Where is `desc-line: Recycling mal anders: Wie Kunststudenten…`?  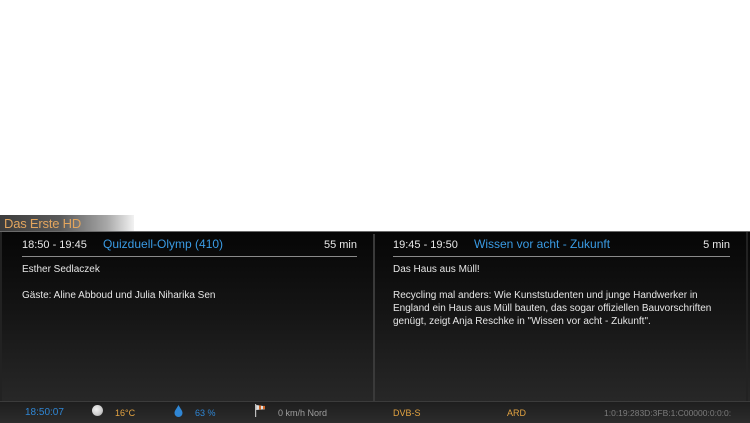 desc-line: Recycling mal anders: Wie Kunststudenten… is located at coordinates (545, 295).